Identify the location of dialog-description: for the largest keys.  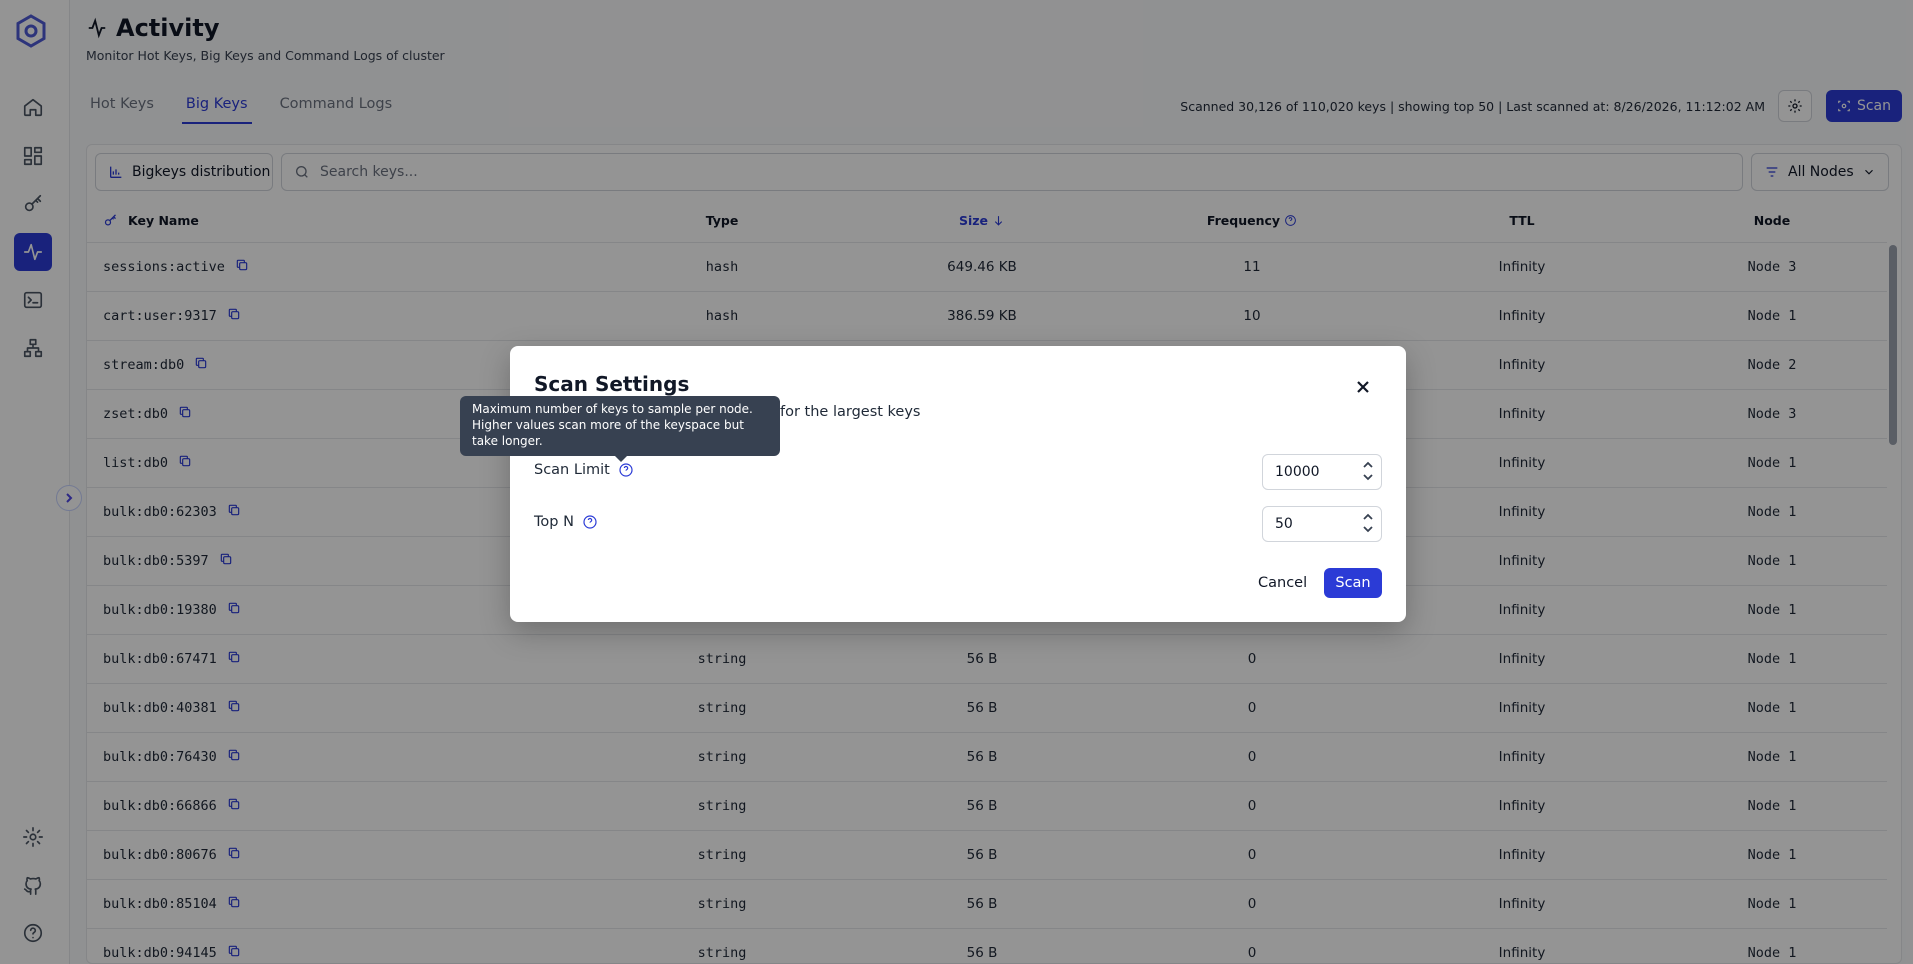
(850, 412).